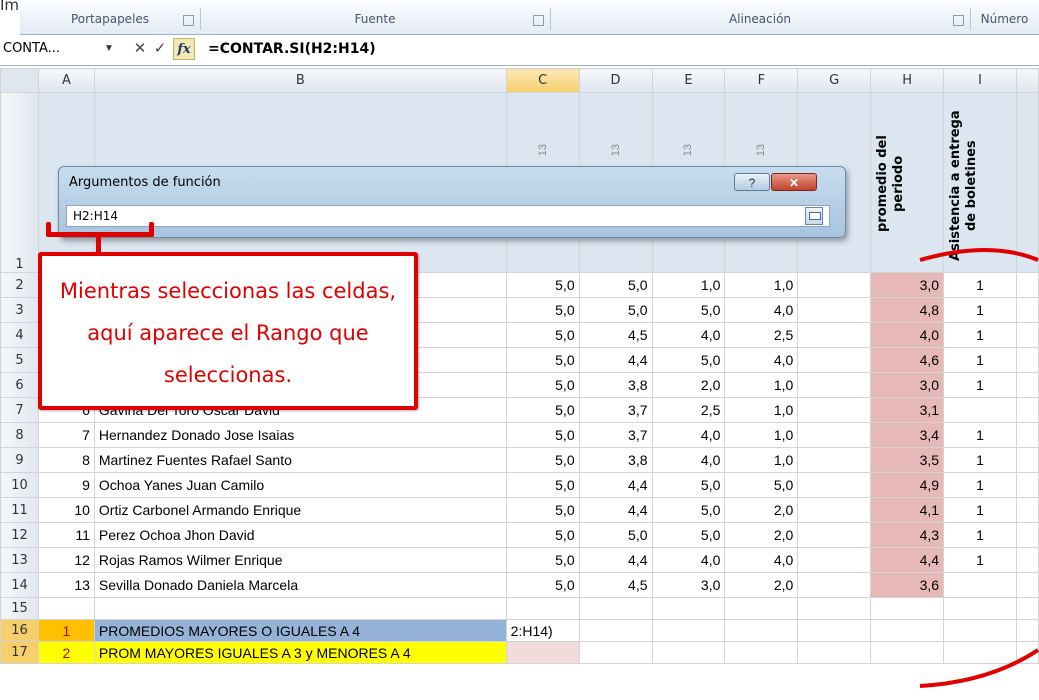 This screenshot has height=700, width=1039. What do you see at coordinates (542, 630) in the screenshot?
I see `cell-c: 2:H14)` at bounding box center [542, 630].